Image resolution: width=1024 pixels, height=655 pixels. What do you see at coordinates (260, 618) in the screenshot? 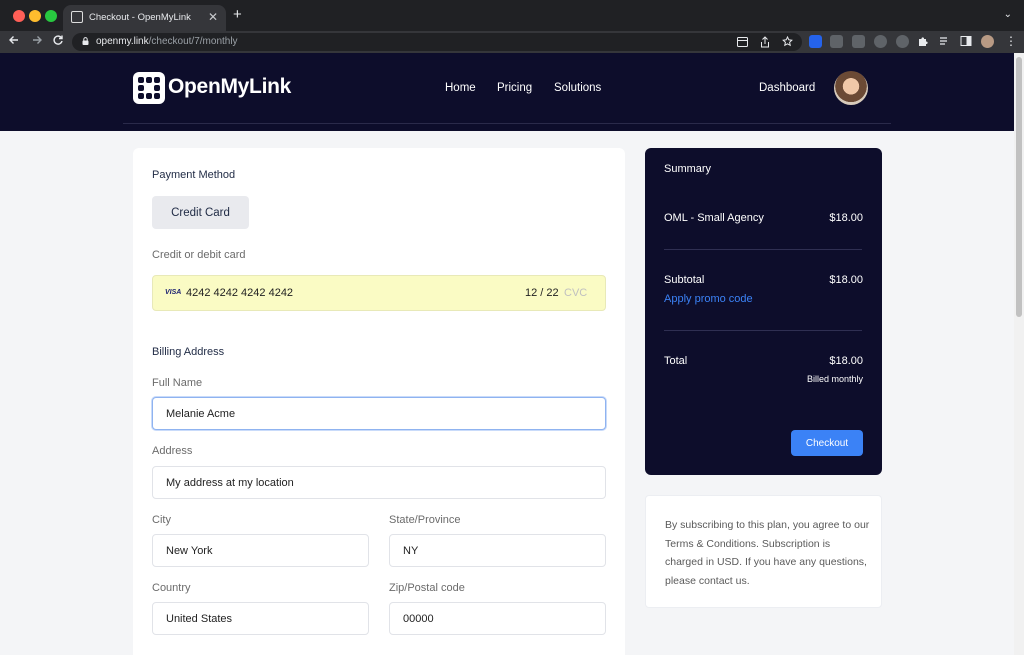
I see `country-input` at bounding box center [260, 618].